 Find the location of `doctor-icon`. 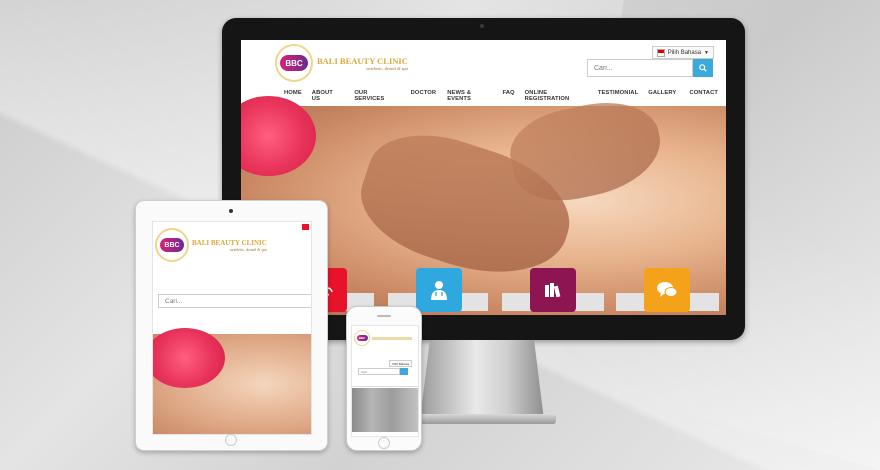

doctor-icon is located at coordinates (439, 290).